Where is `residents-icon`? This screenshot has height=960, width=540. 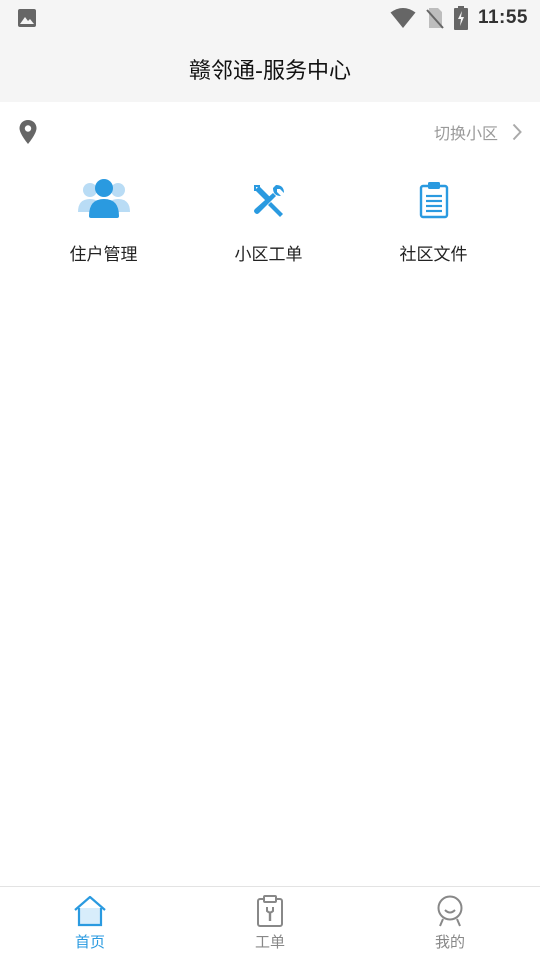
residents-icon is located at coordinates (103, 198).